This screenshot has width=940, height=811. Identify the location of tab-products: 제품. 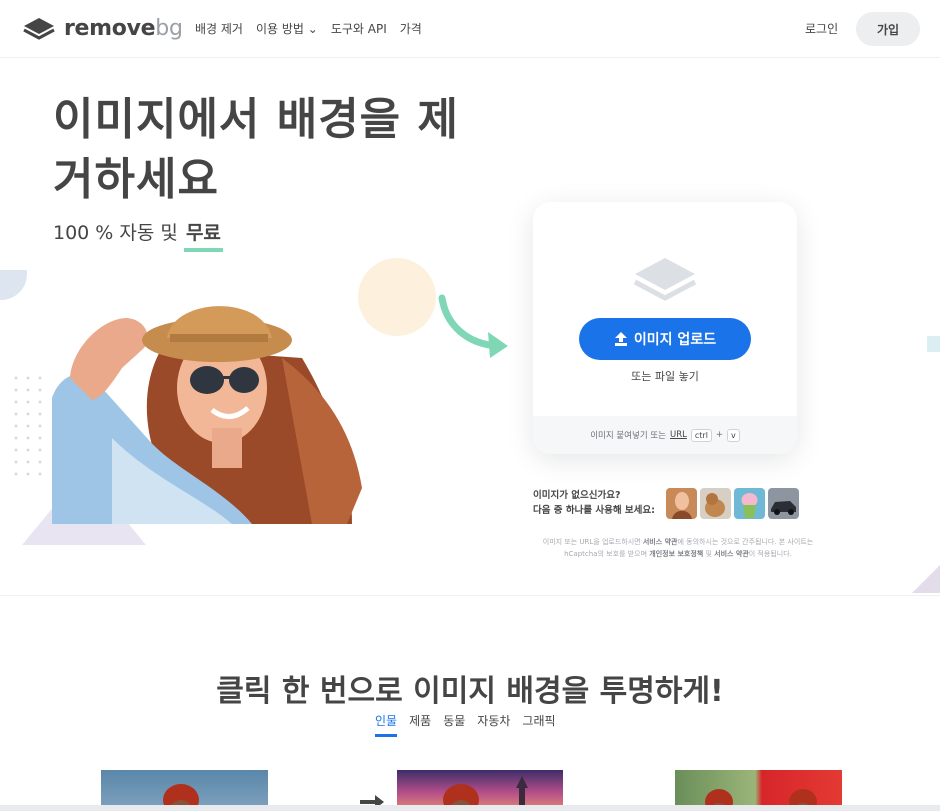
(420, 724).